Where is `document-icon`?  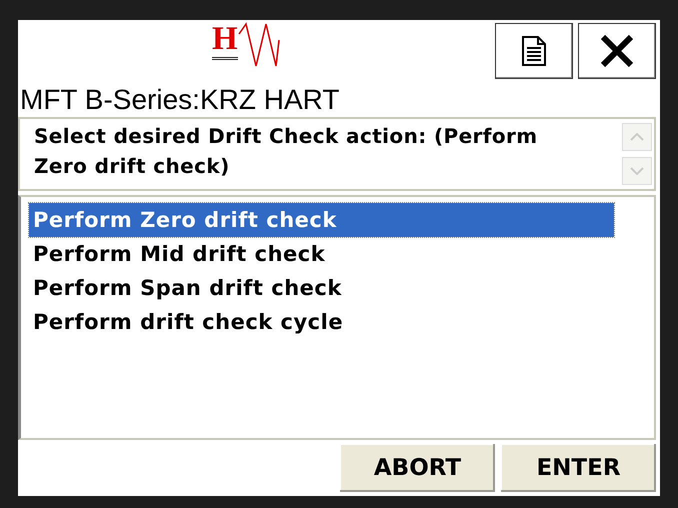
document-icon is located at coordinates (534, 51).